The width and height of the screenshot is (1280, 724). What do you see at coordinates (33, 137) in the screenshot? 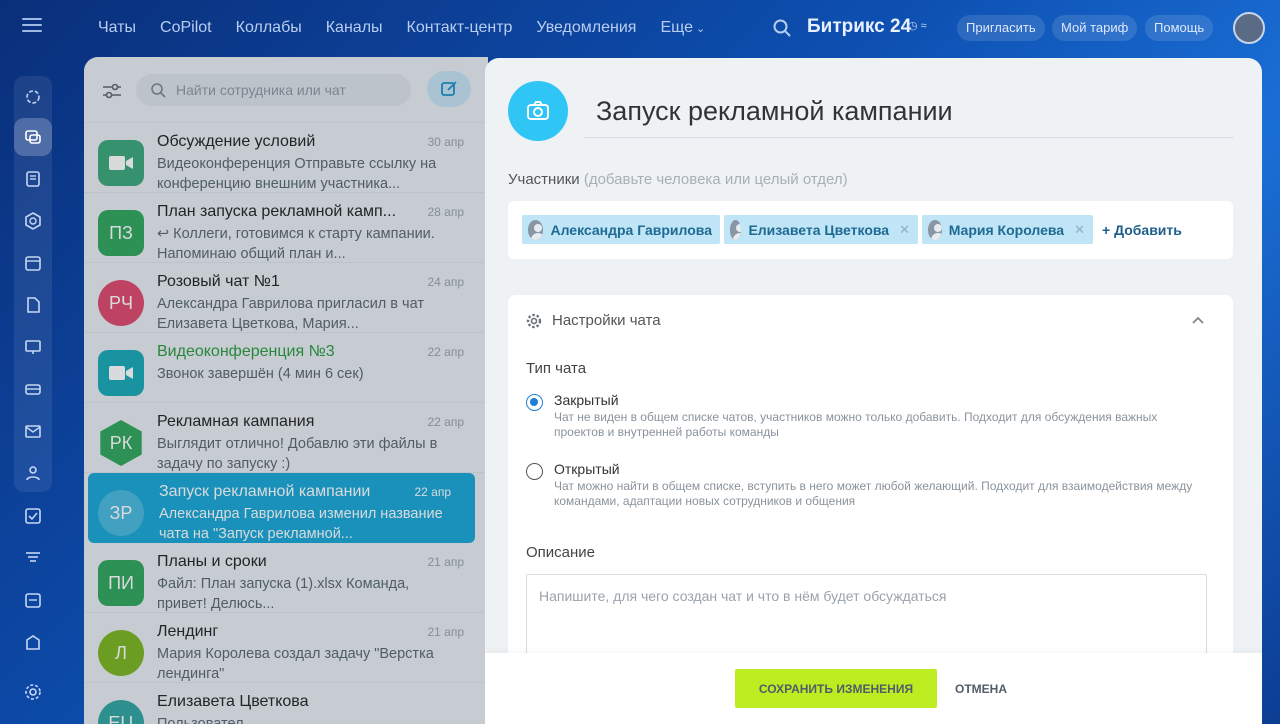
I see `chats-icon` at bounding box center [33, 137].